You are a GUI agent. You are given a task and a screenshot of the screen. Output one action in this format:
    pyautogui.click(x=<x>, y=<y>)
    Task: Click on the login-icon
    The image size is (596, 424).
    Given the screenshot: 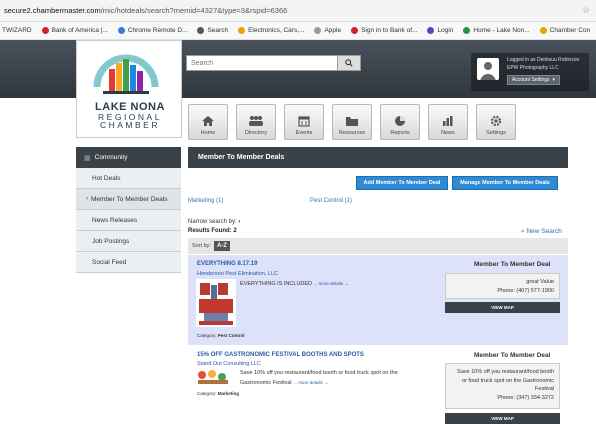 What is the action you would take?
    pyautogui.click(x=431, y=30)
    